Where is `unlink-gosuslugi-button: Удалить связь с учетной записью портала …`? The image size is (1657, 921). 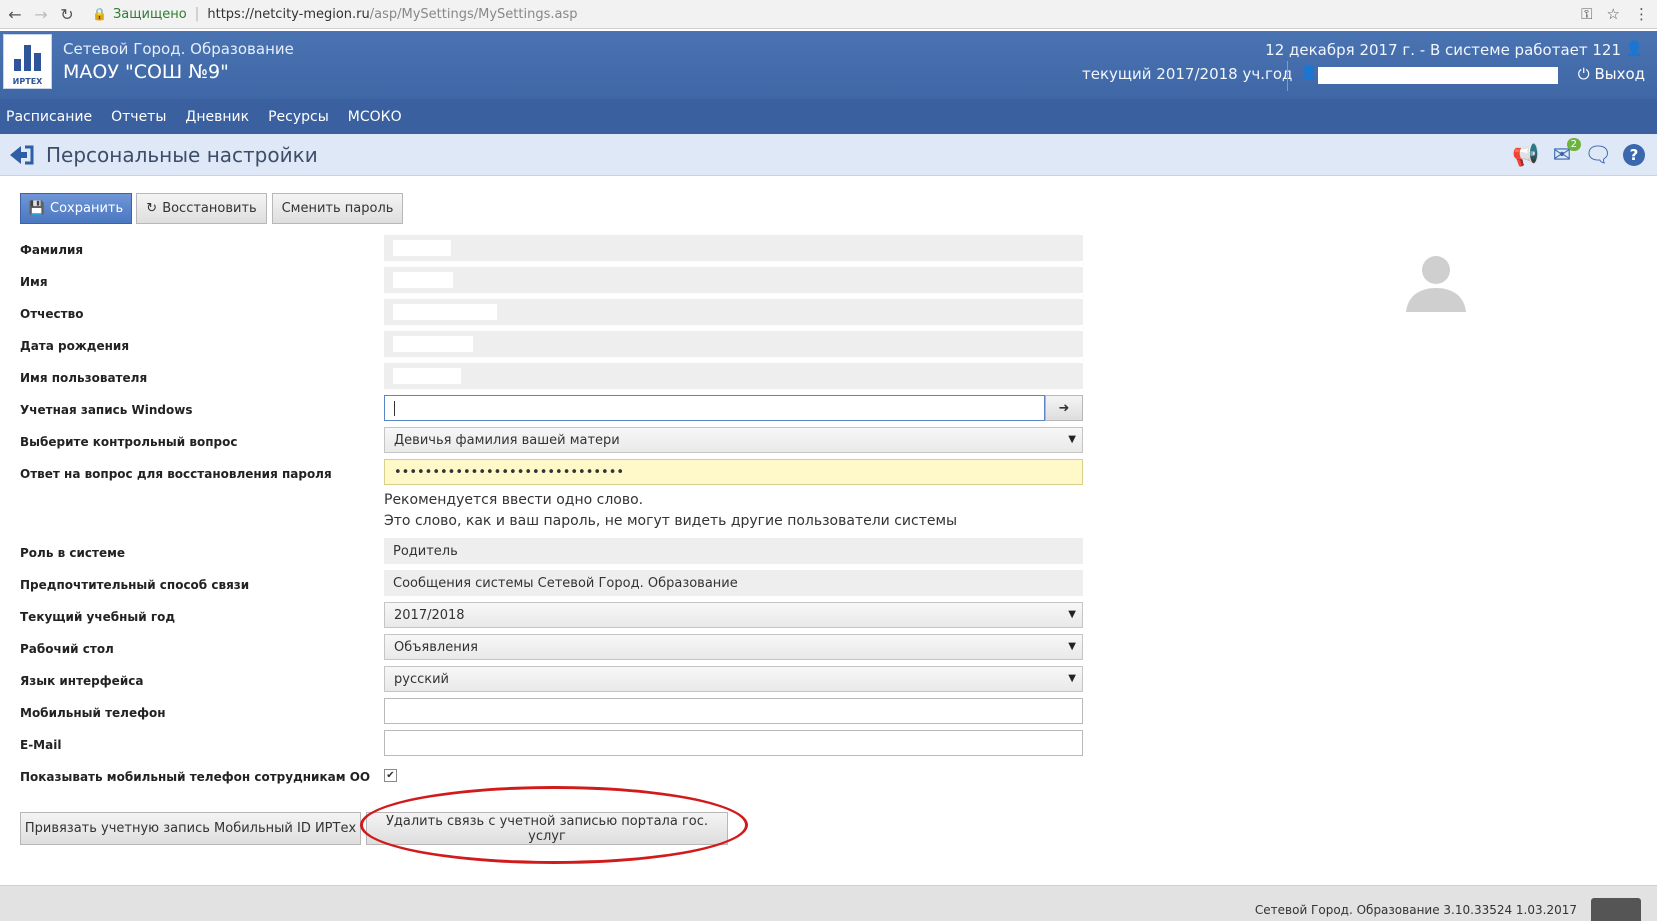
unlink-gosuslugi-button: Удалить связь с учетной записью портала … is located at coordinates (547, 828).